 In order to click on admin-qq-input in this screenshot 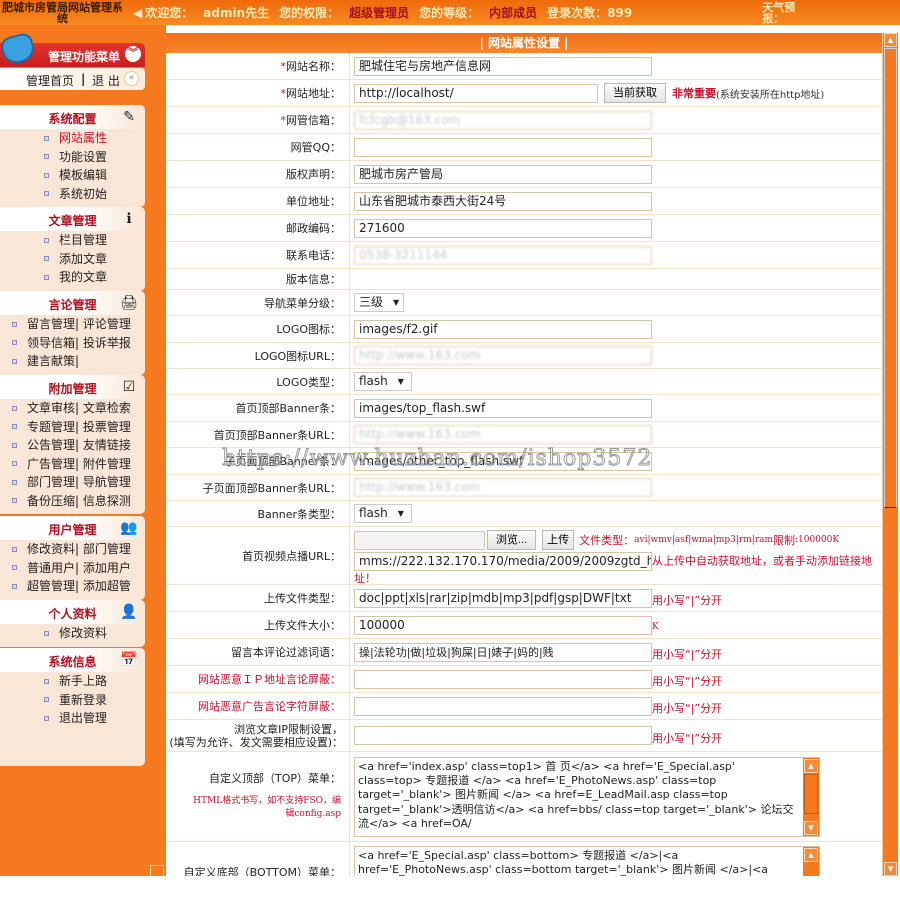, I will do `click(503, 147)`.